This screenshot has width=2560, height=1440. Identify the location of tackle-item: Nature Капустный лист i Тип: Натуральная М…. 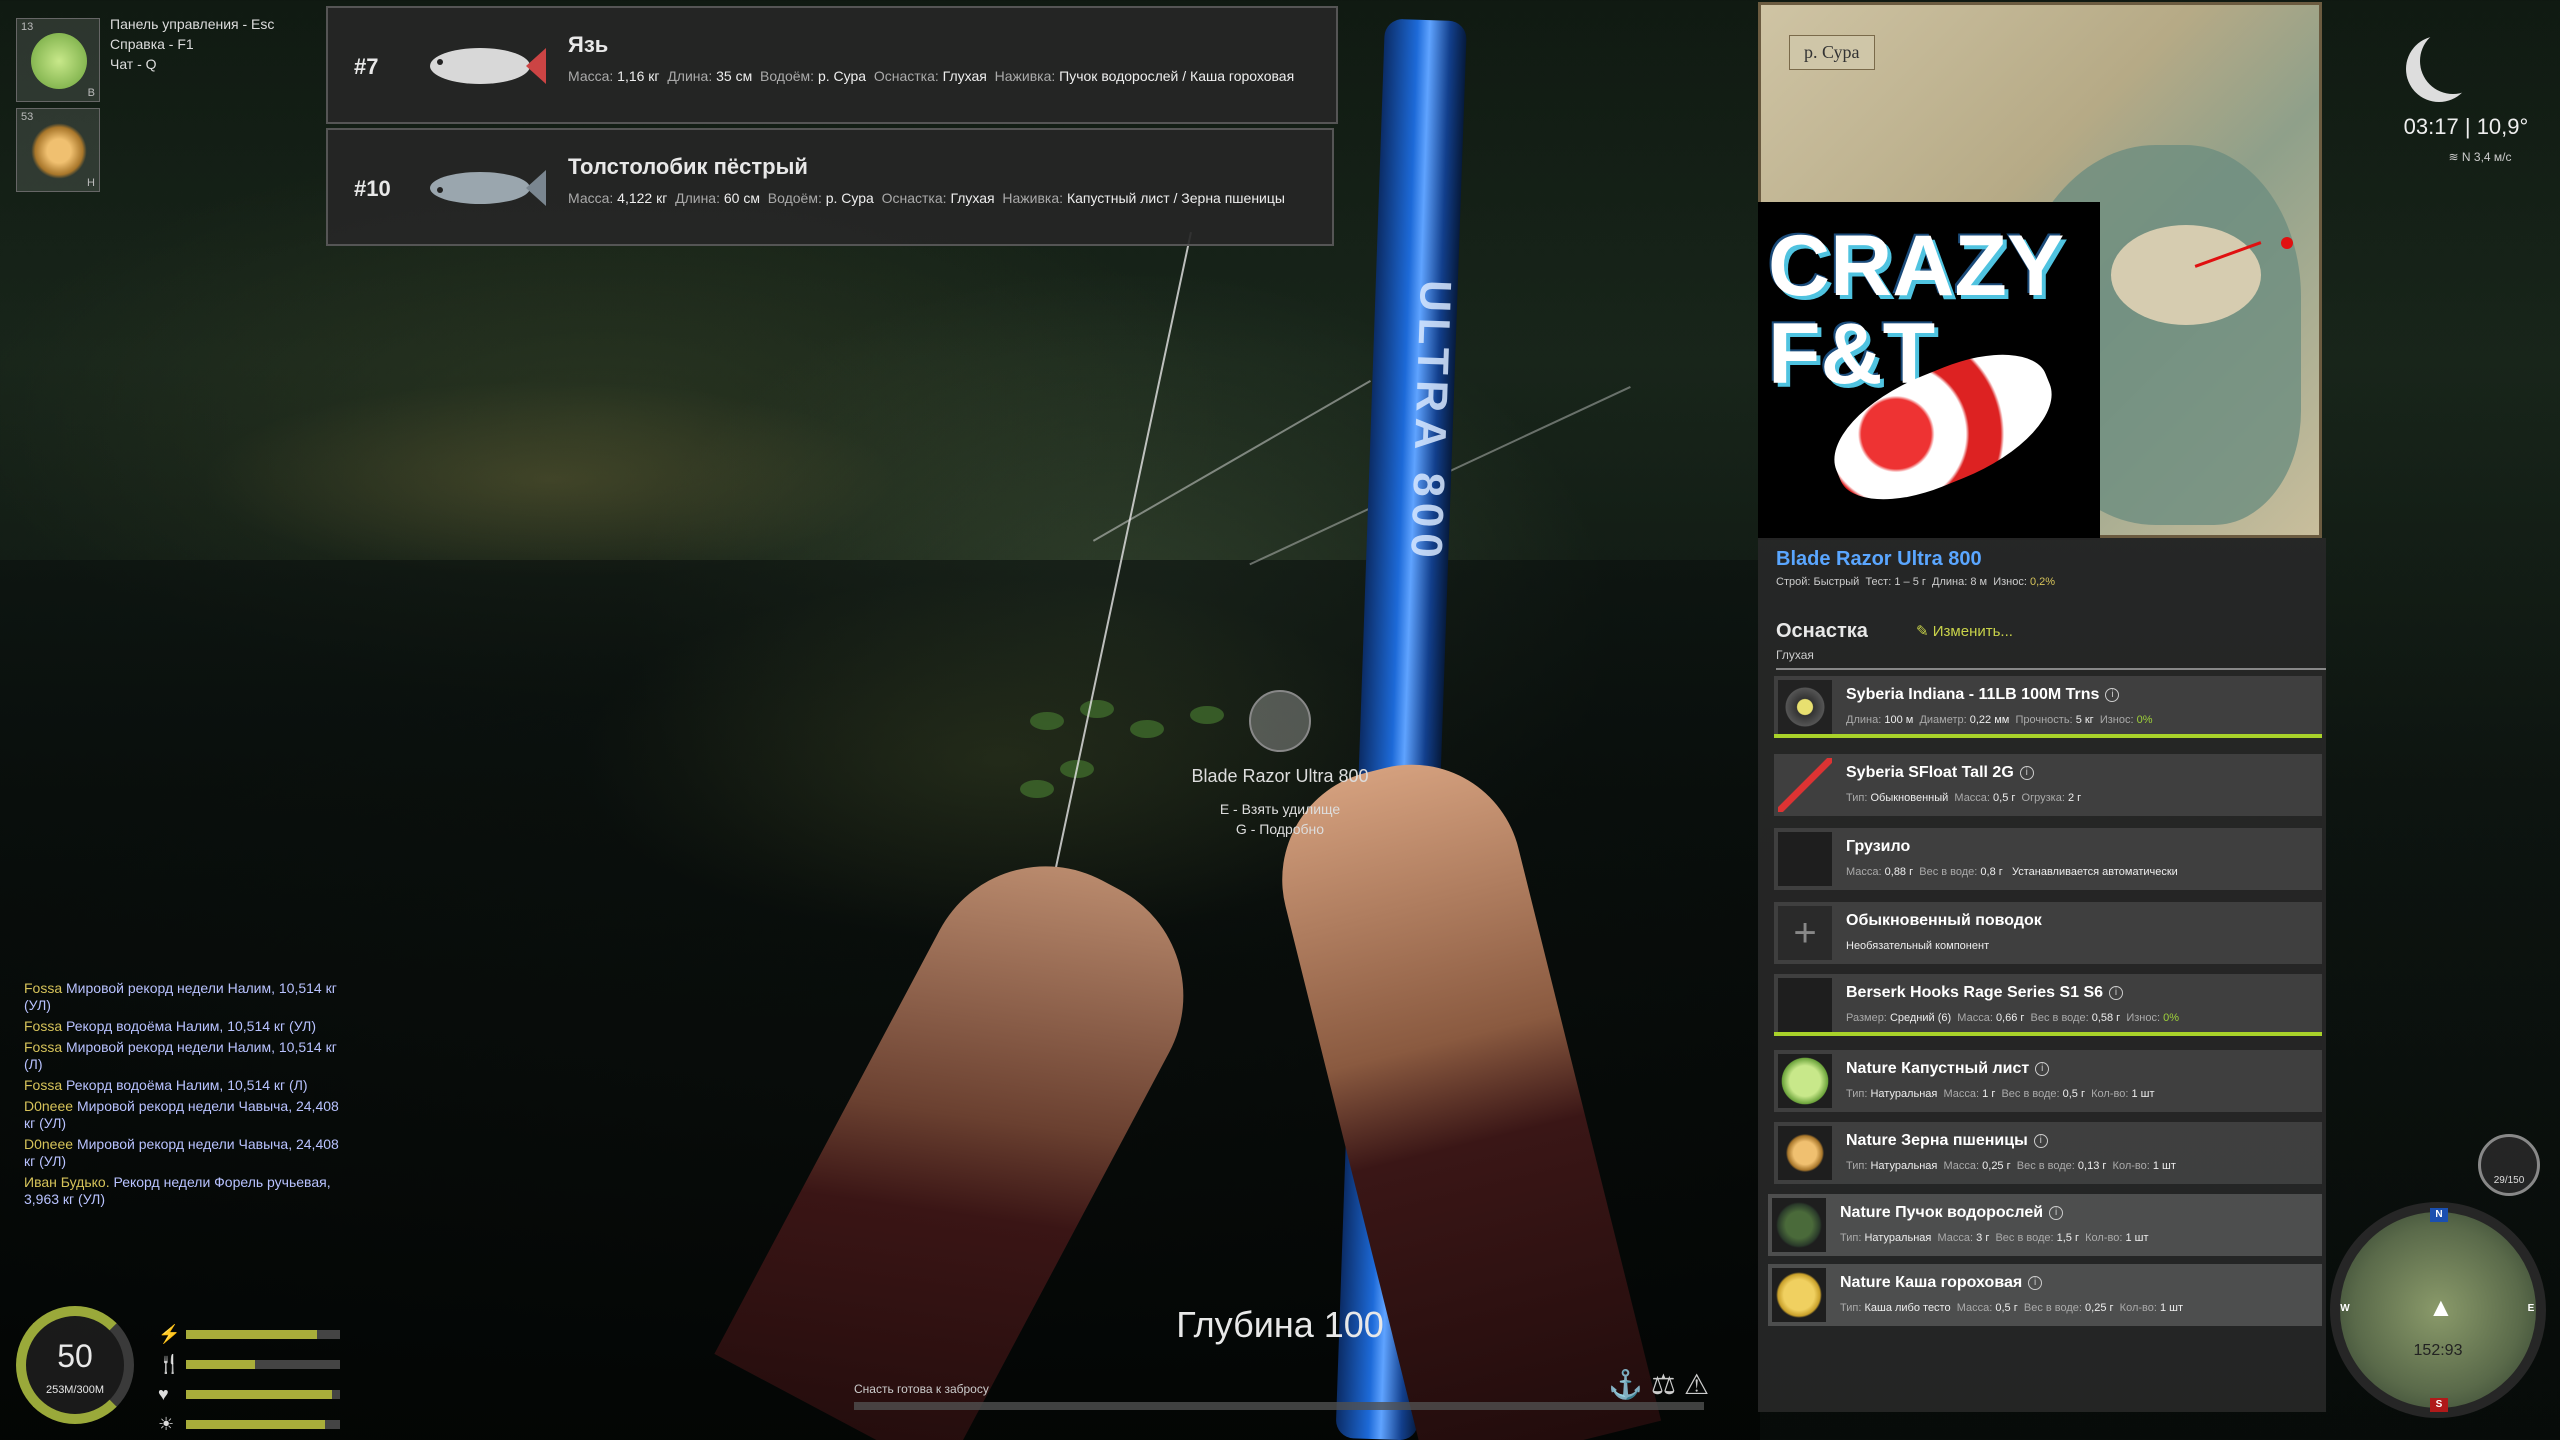
(2048, 1081).